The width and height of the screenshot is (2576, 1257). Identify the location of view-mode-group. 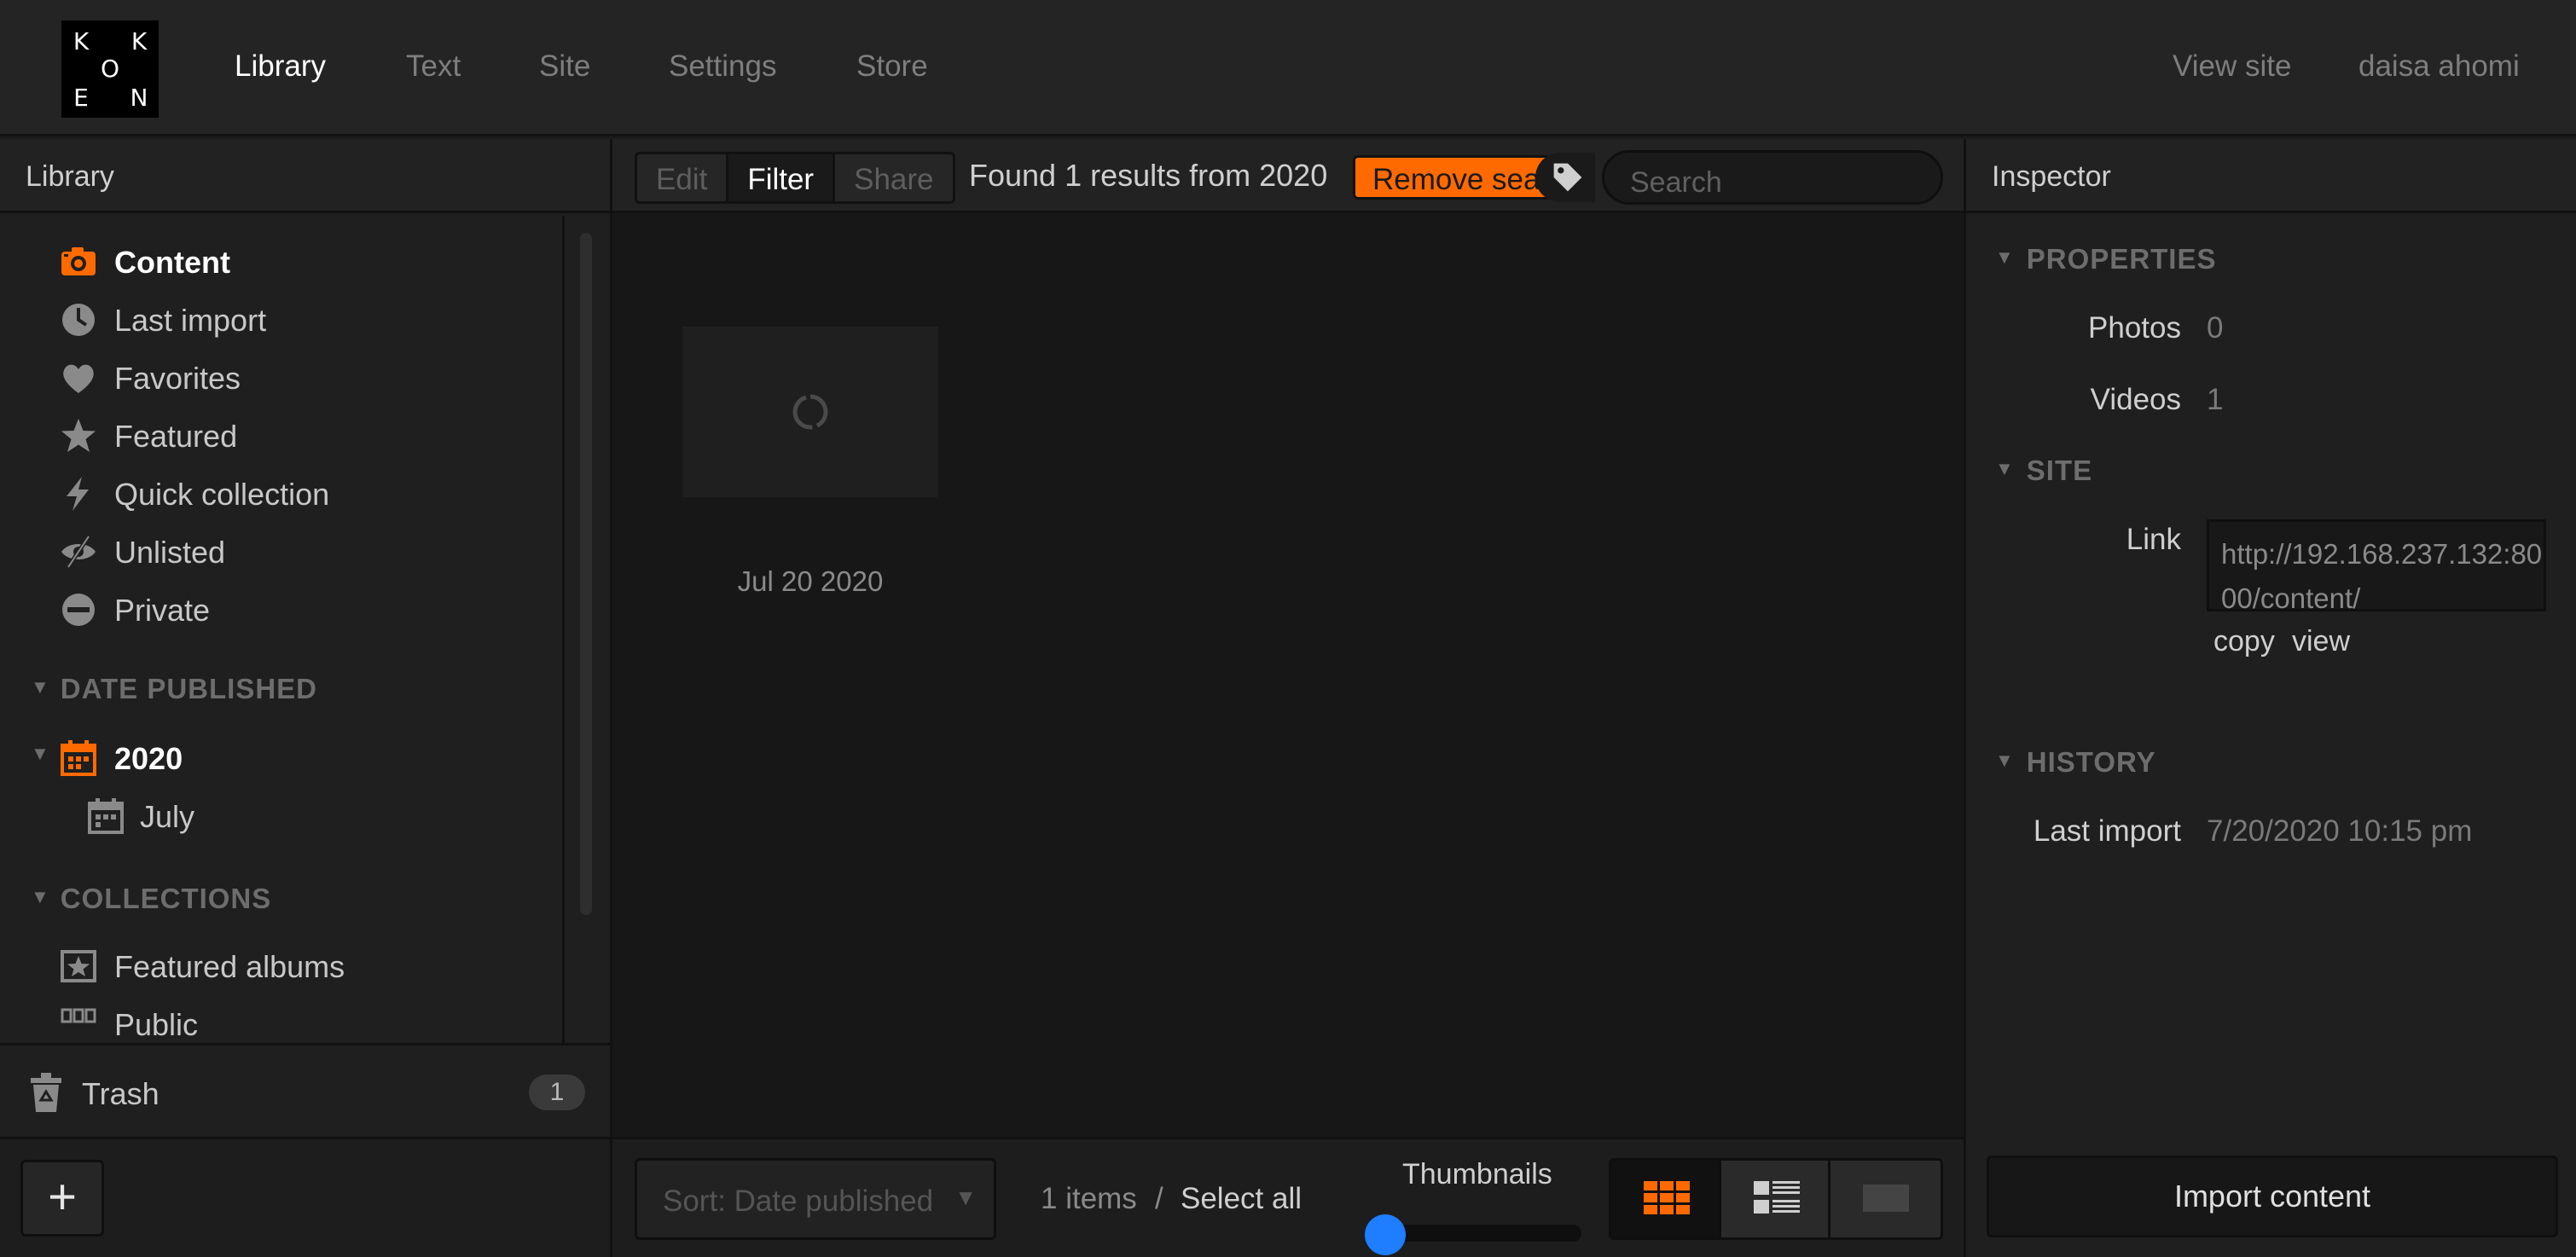
(1776, 1199).